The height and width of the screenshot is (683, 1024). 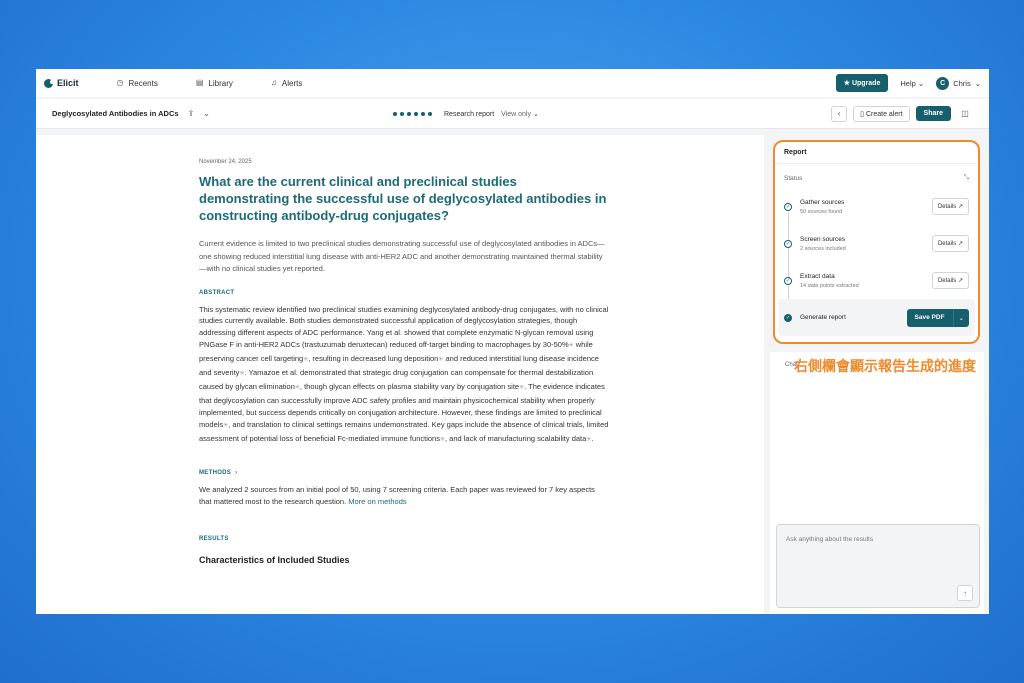 I want to click on step-title: Generate report, so click(x=823, y=317).